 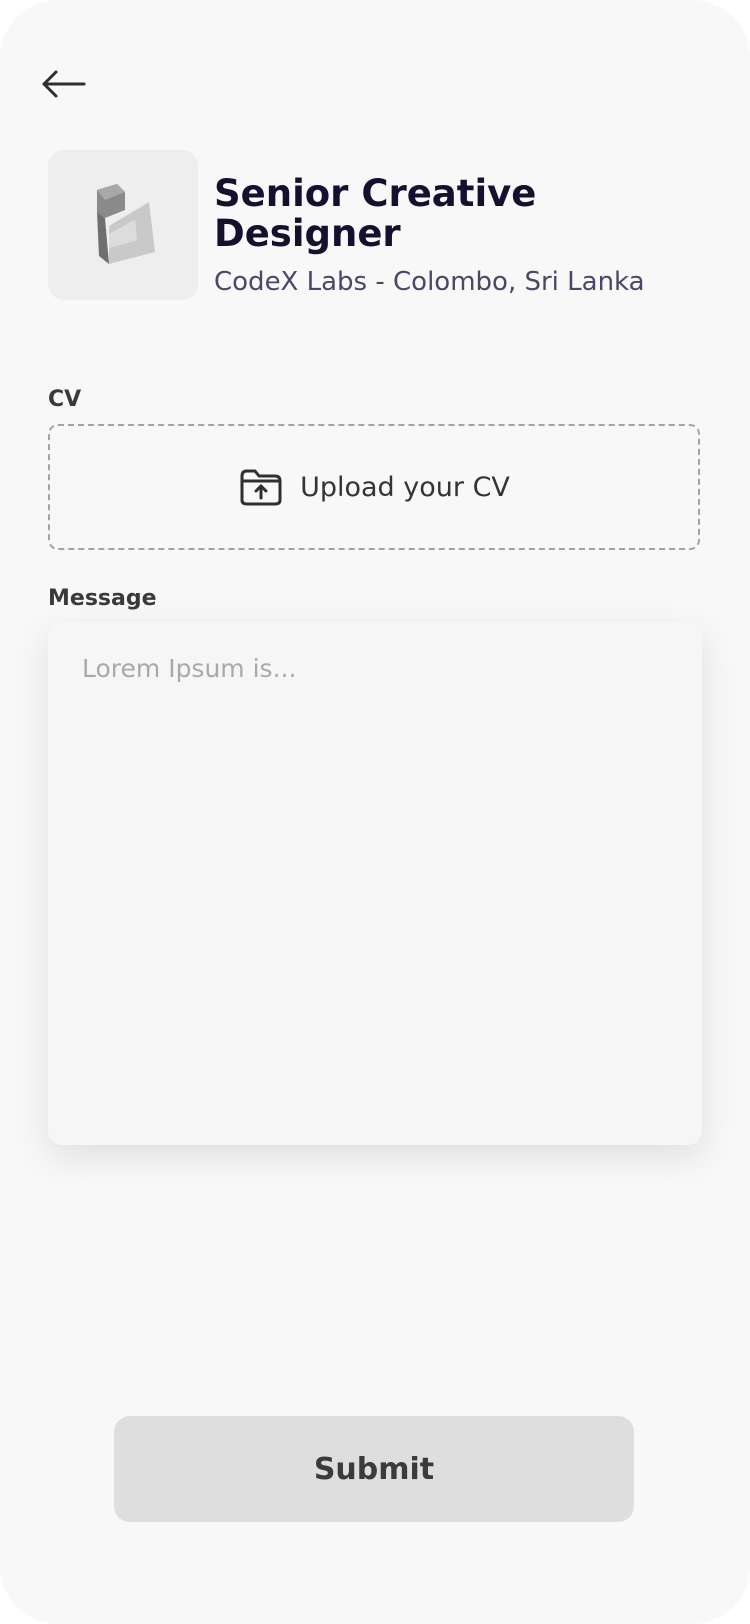 What do you see at coordinates (126, 224) in the screenshot?
I see `company-logo-icon` at bounding box center [126, 224].